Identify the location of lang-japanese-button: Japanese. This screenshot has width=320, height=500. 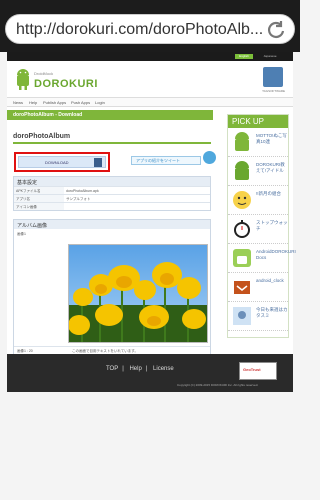
(270, 56).